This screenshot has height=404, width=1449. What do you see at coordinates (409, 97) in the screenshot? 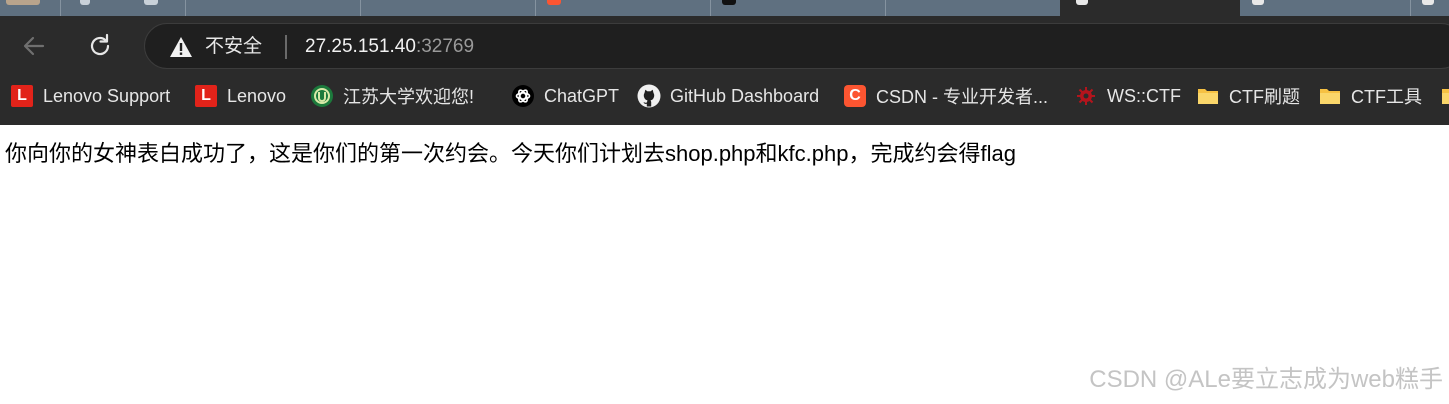
I see `bookmark-label: 江苏大学欢迎您!` at bounding box center [409, 97].